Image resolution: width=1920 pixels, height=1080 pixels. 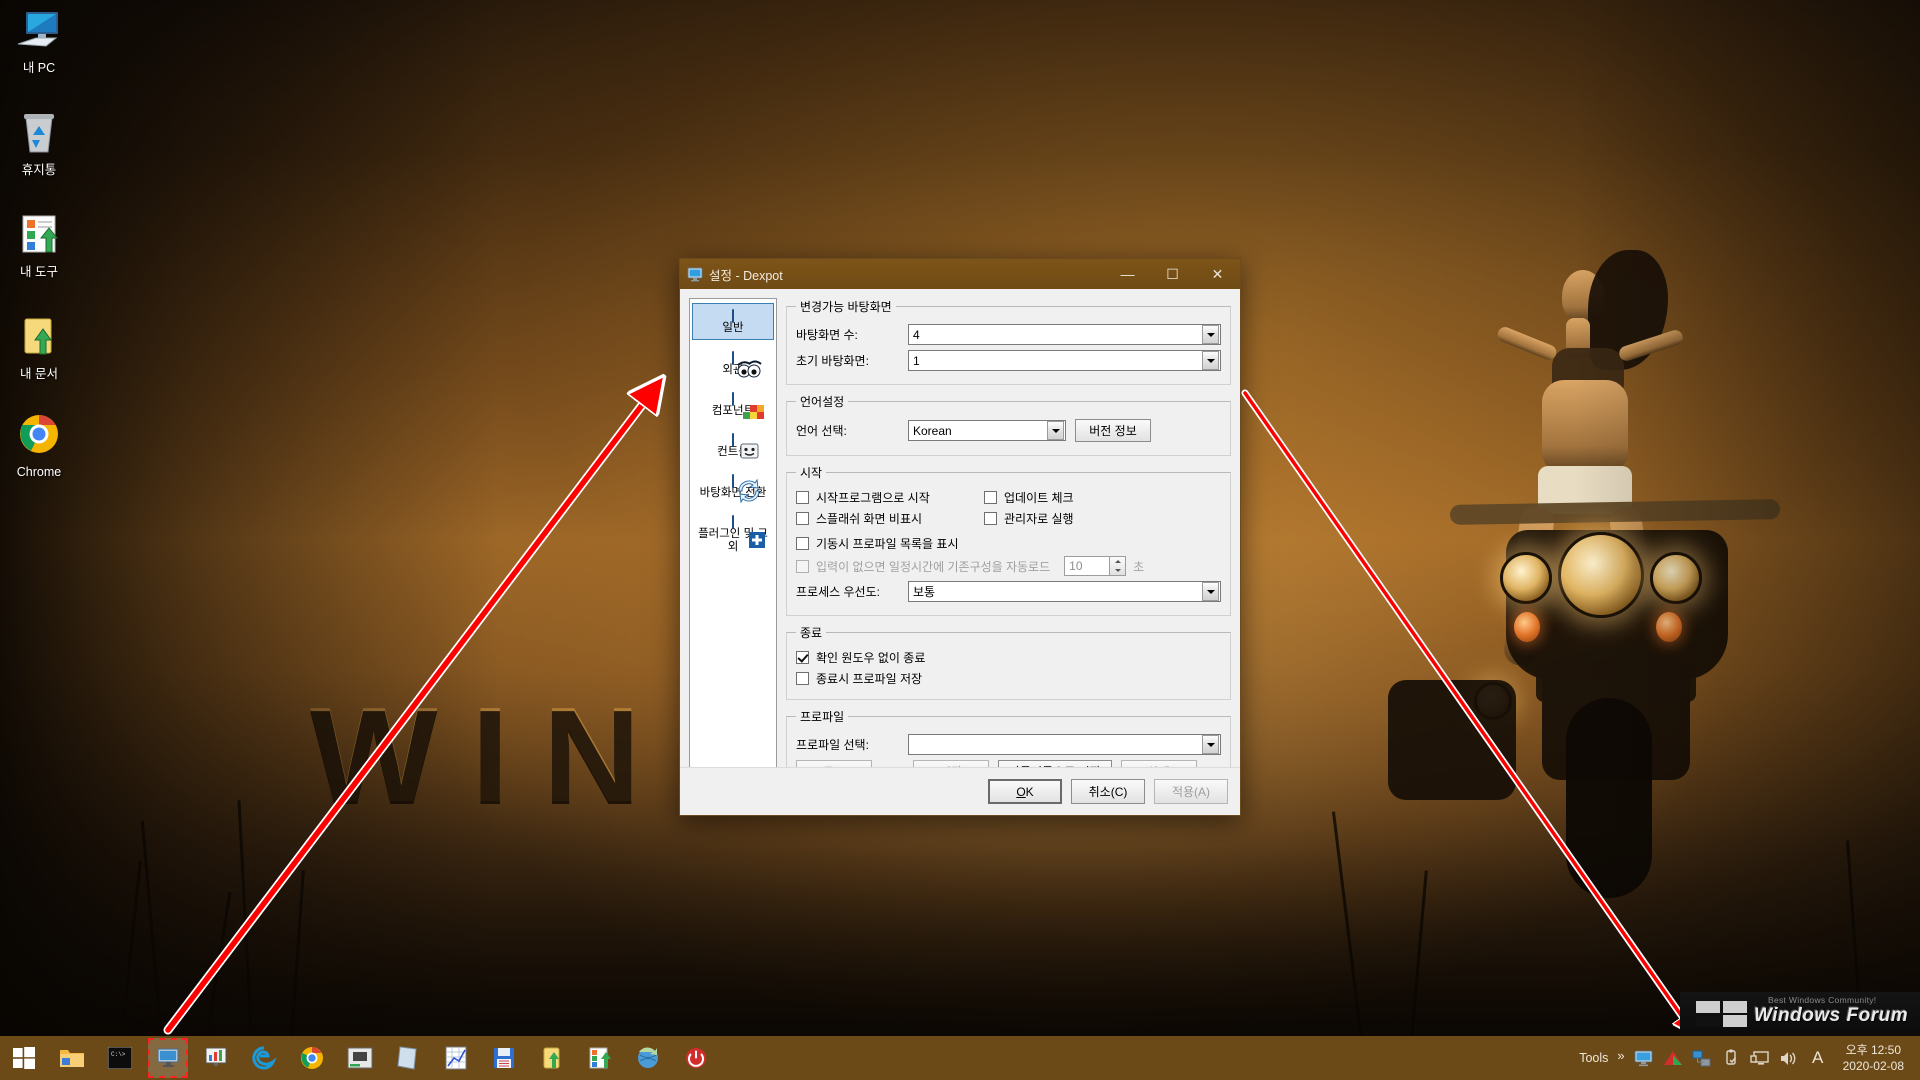 I want to click on maximize-button: ☐, so click(x=1172, y=274).